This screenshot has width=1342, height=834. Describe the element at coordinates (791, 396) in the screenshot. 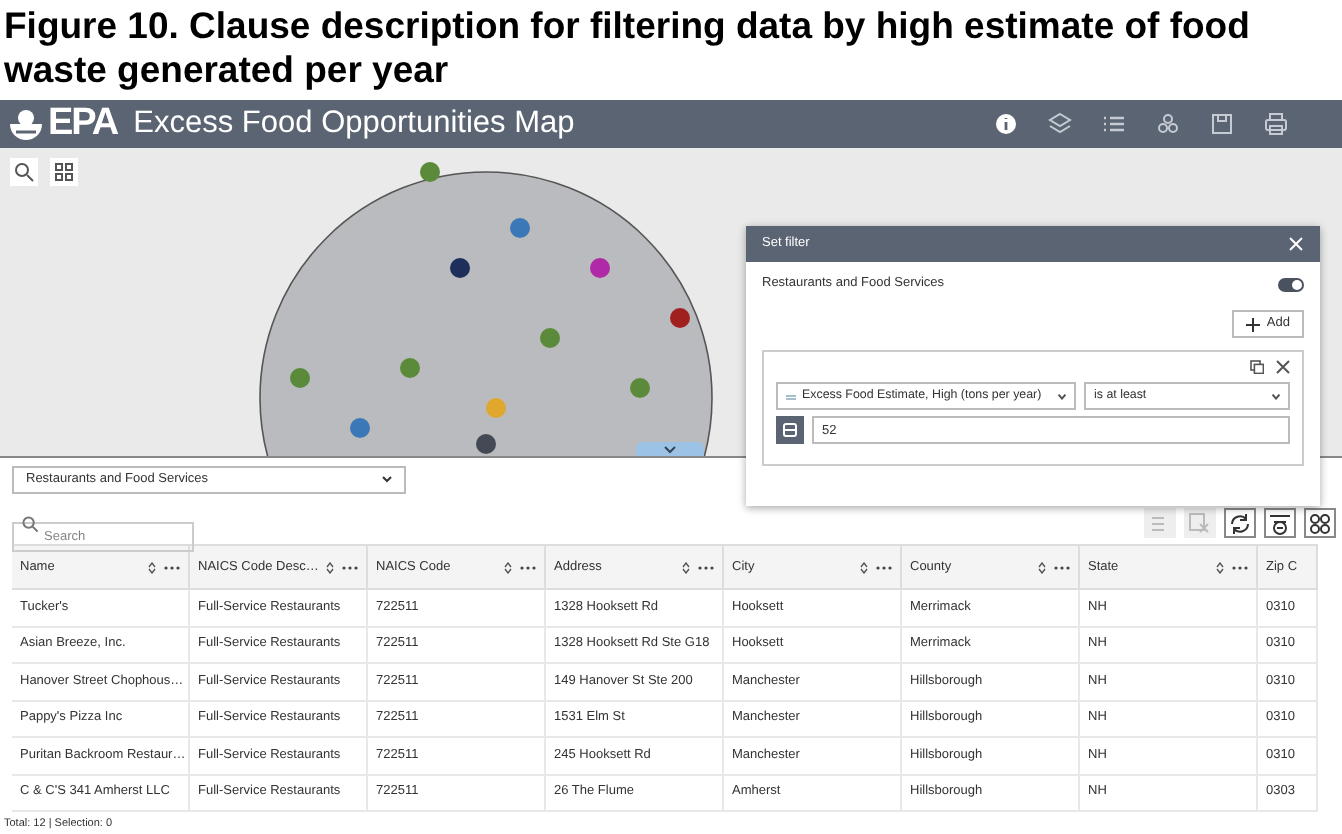

I see `field-type-icon` at that location.